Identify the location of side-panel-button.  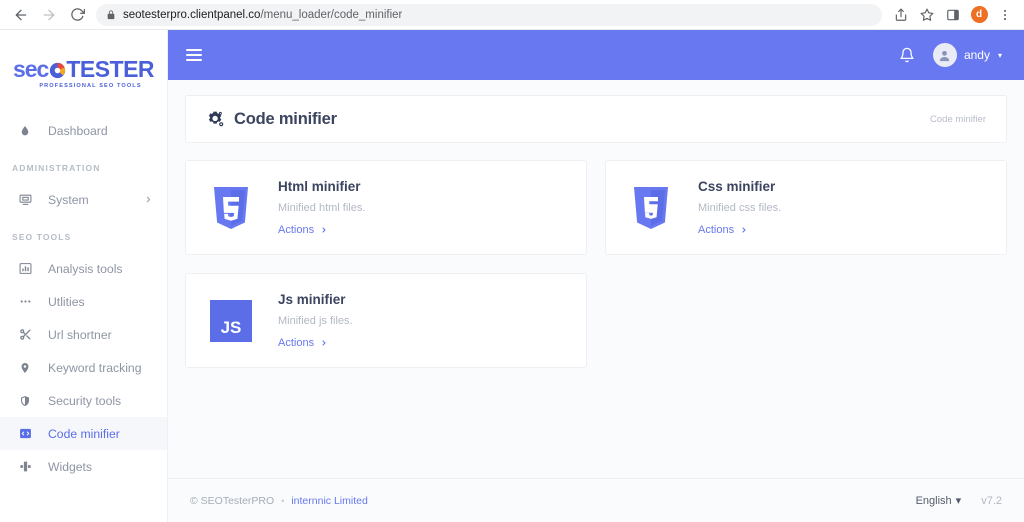
(953, 15).